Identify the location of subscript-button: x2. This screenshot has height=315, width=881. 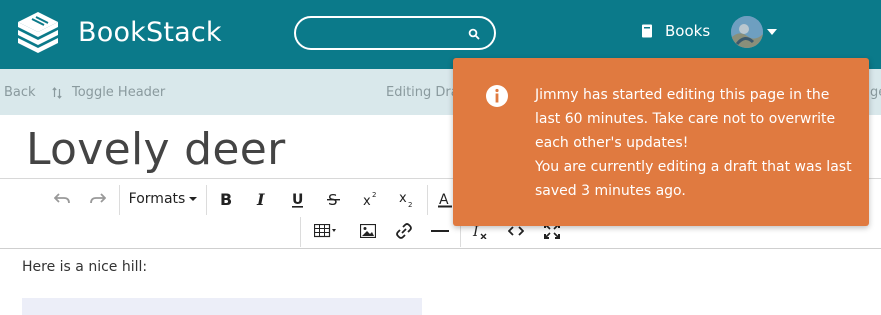
(406, 199).